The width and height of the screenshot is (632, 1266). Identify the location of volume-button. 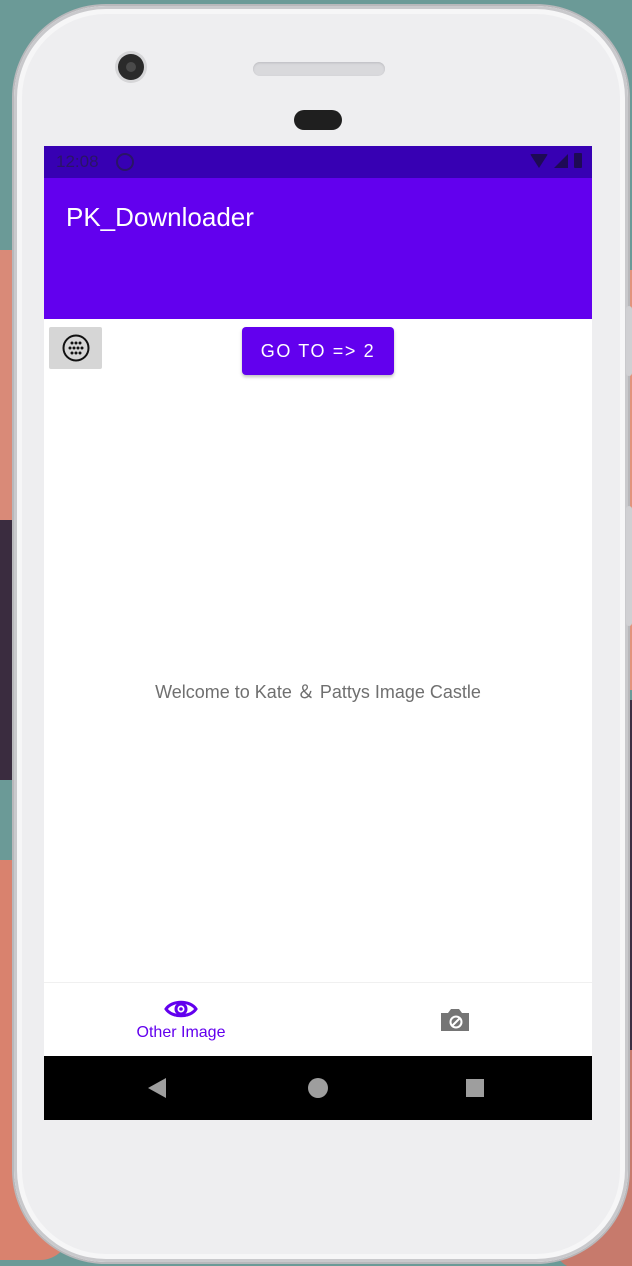
(629, 341).